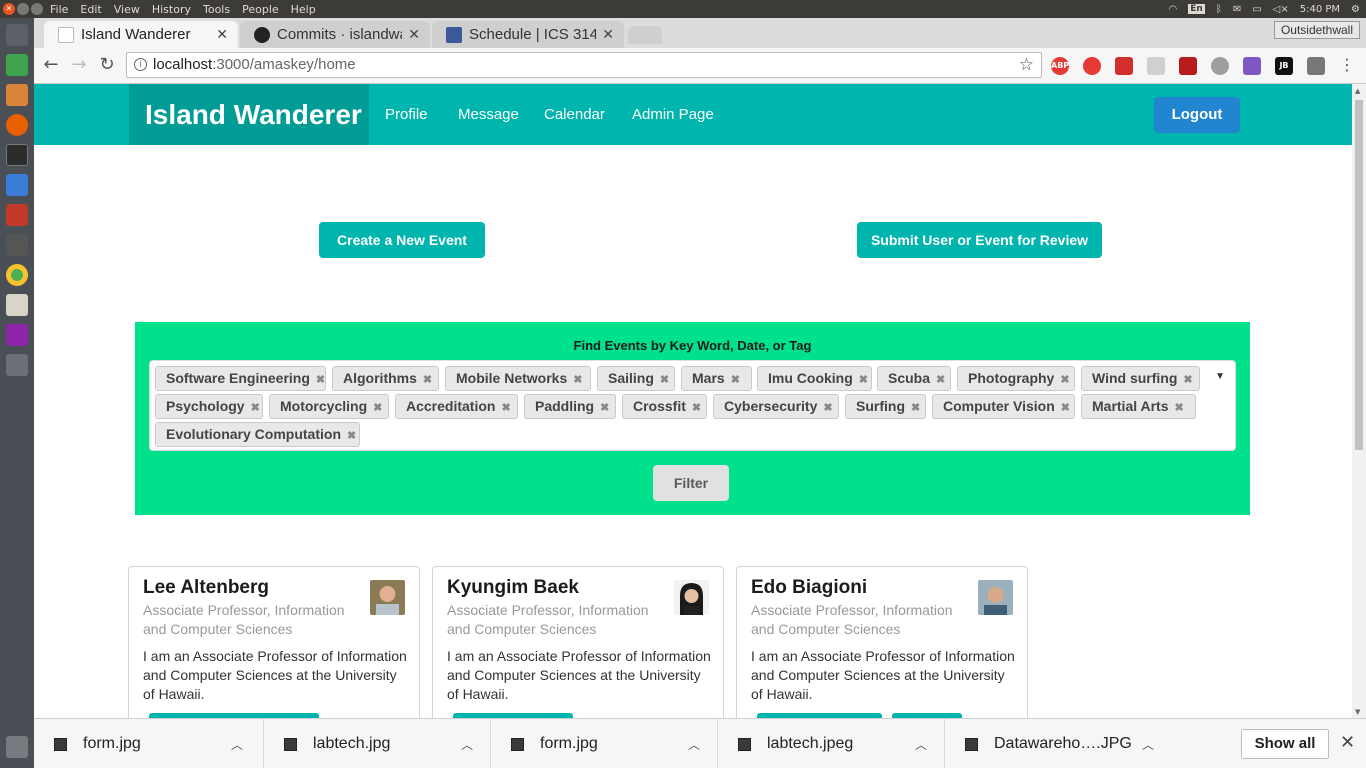 This screenshot has height=768, width=1366. Describe the element at coordinates (23, 9) in the screenshot. I see `window-minimize-icon` at that location.